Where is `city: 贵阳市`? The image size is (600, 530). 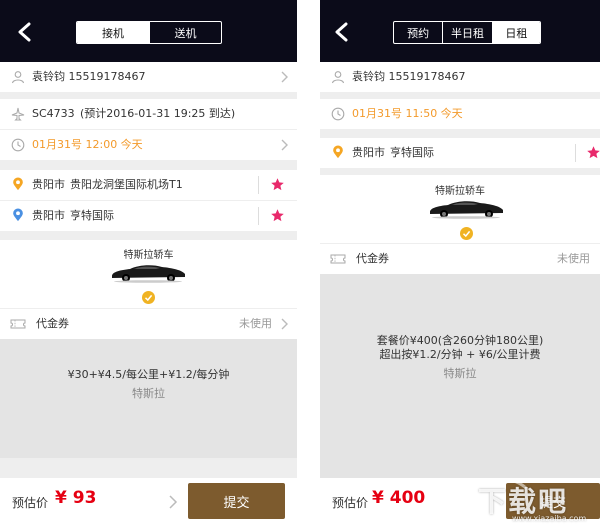
city: 贵阳市 is located at coordinates (368, 152).